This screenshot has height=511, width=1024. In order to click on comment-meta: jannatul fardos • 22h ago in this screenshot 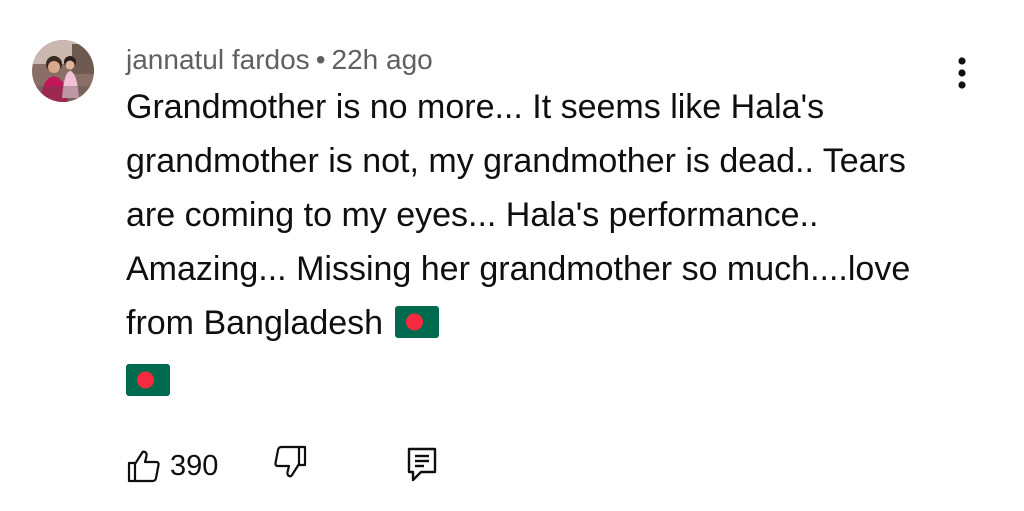, I will do `click(279, 60)`.